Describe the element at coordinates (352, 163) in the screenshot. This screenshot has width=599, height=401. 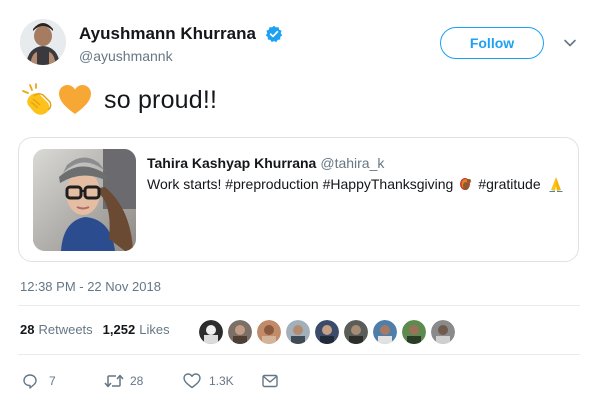
I see `quoted-author-handle: @tahira_k` at that location.